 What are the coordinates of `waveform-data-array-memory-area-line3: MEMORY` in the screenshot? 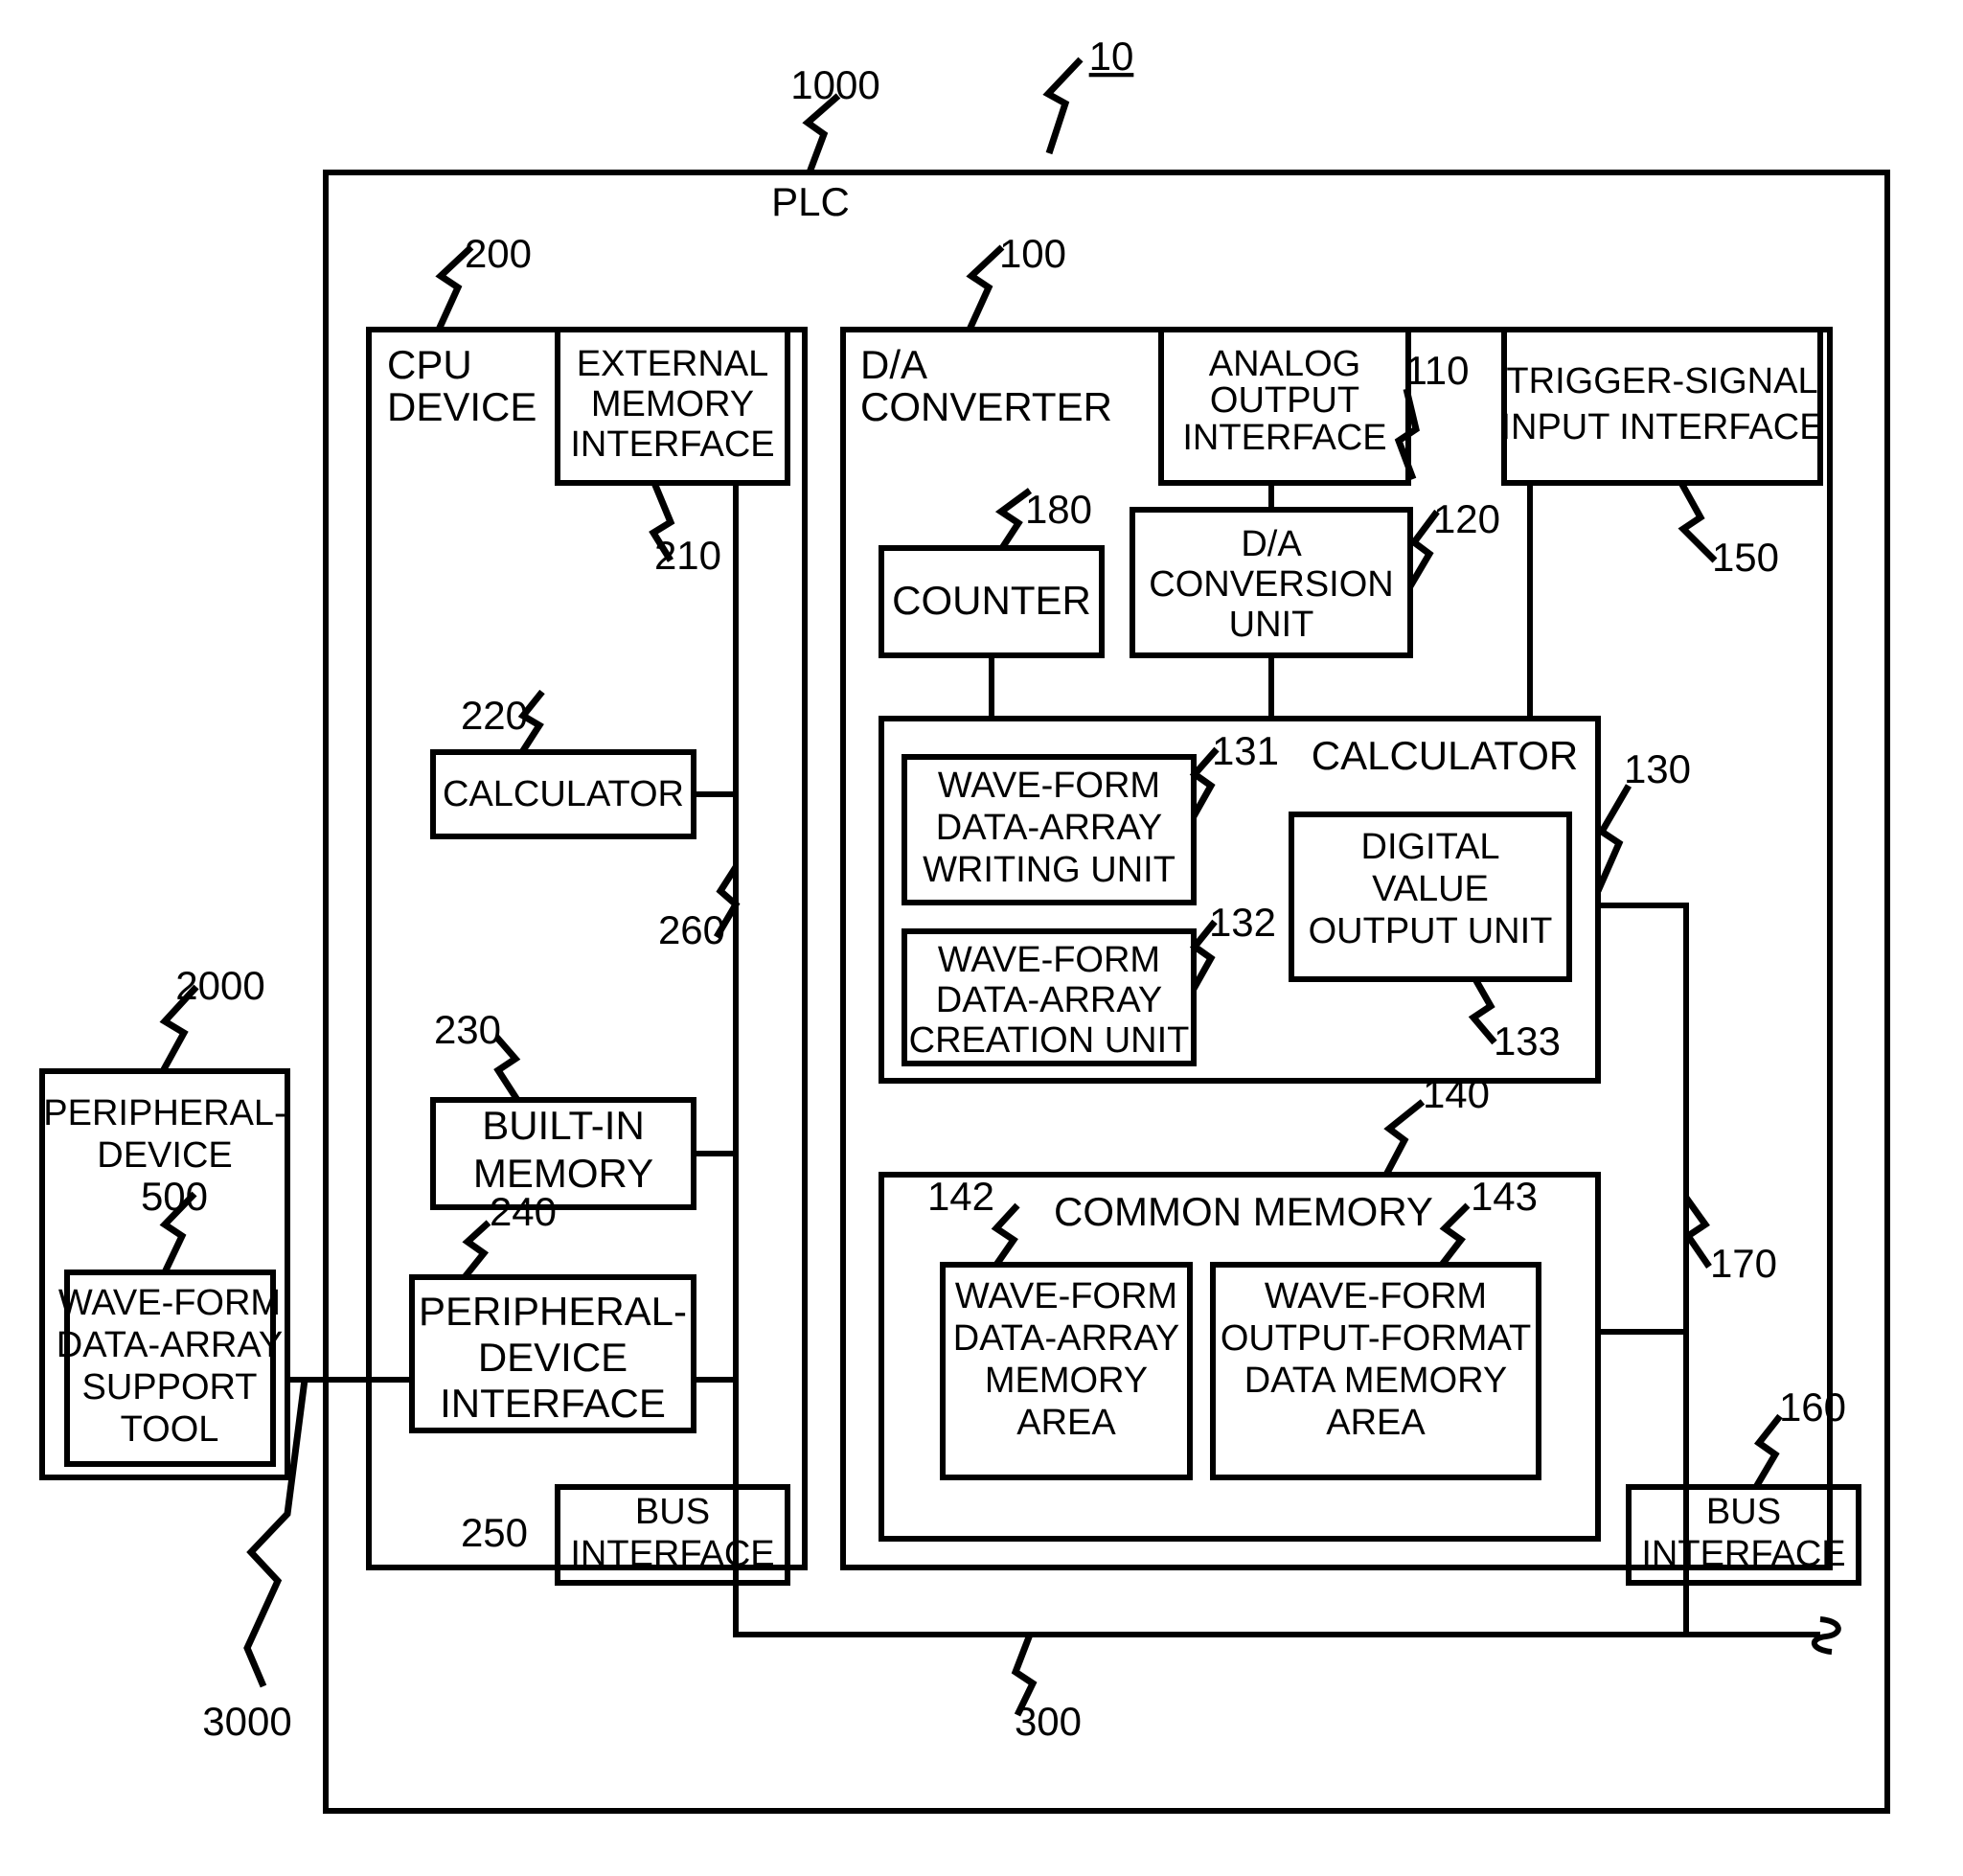 It's located at (1066, 1381).